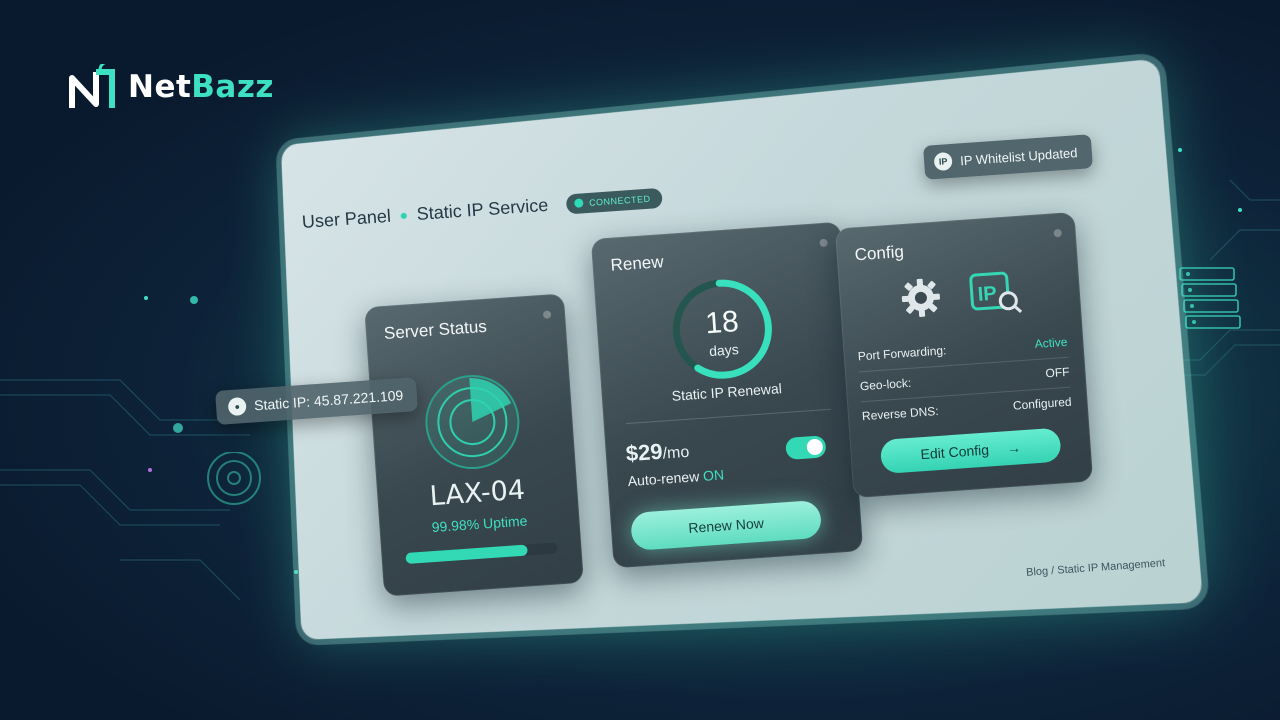 The image size is (1280, 720). I want to click on autorenew-status: Auto-renew ON, so click(675, 477).